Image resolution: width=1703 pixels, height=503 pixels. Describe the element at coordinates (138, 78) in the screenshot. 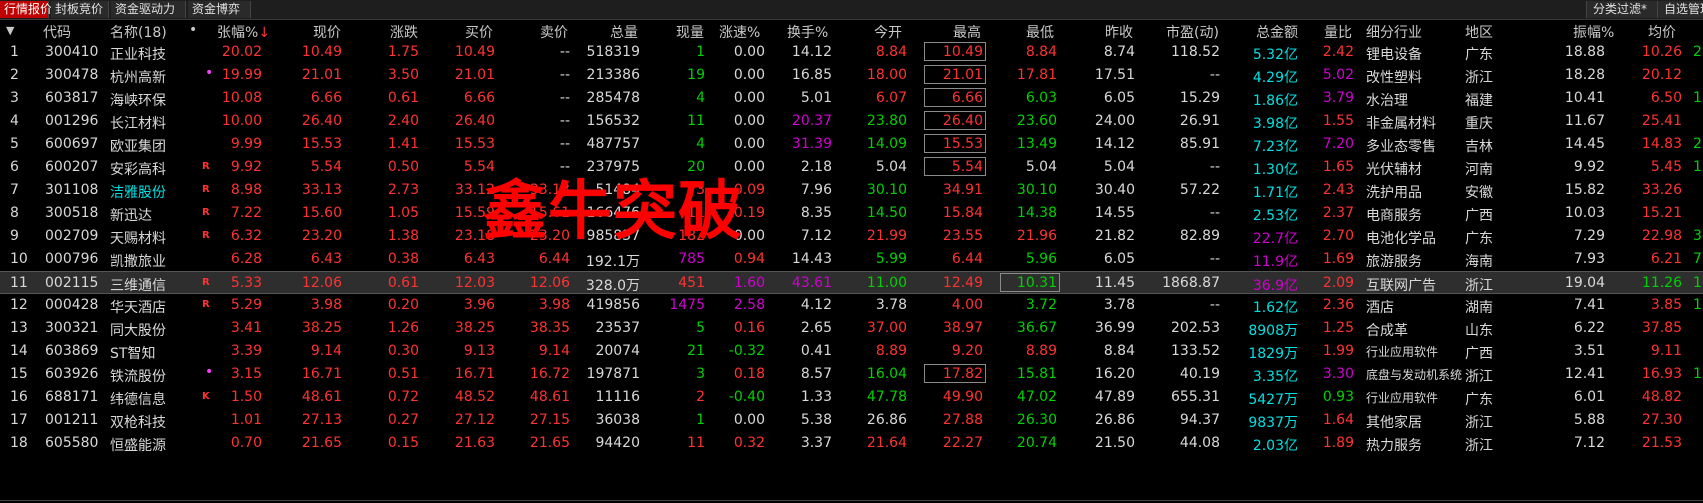

I see `stock-name: 杭州高新` at that location.